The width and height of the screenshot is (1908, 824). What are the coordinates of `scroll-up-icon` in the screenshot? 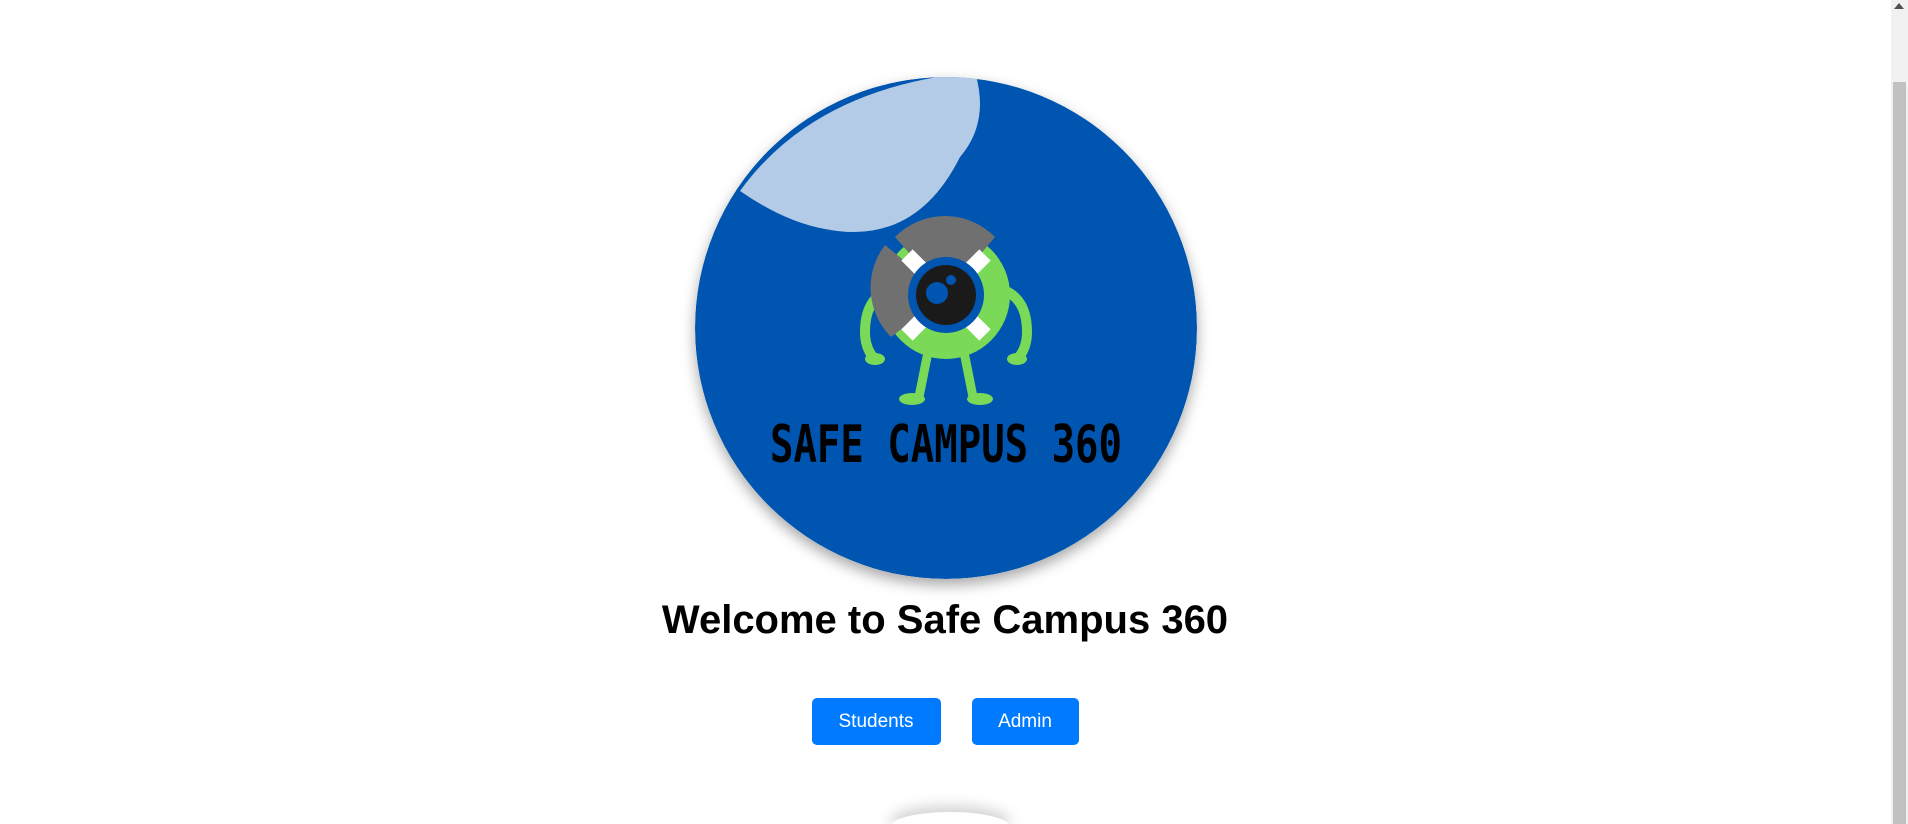 It's located at (1899, 6).